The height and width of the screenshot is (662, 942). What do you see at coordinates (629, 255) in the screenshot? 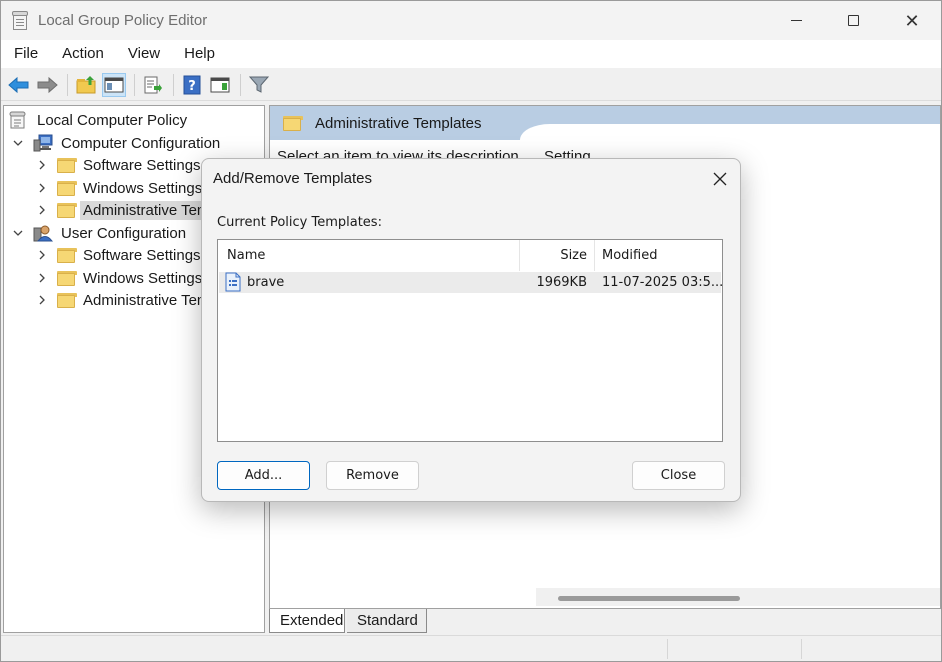
I see `column-header-modified: Modified` at bounding box center [629, 255].